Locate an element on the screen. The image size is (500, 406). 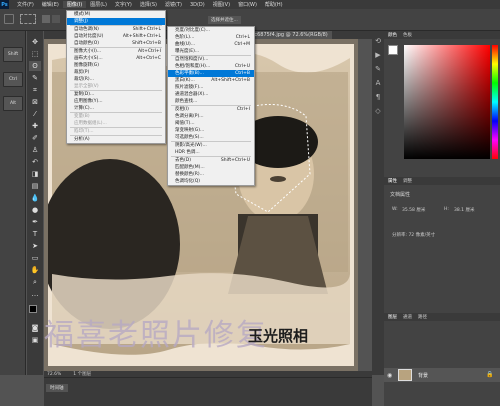
tab-layers: 图层 is located at coordinates (392, 317).